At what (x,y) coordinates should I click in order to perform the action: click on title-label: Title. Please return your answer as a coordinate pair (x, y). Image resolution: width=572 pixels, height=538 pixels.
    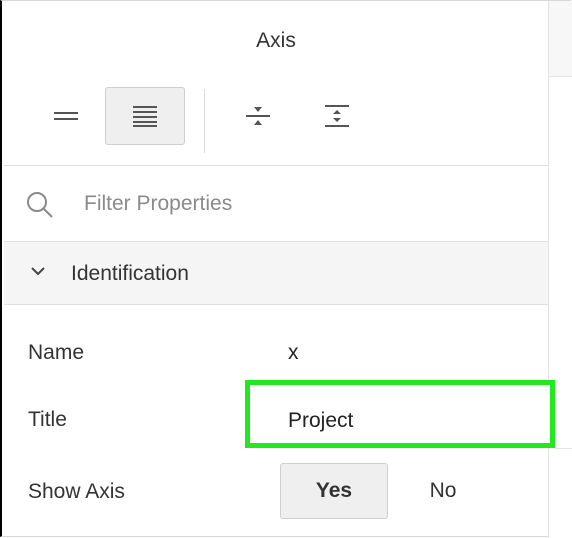
    Looking at the image, I should click on (47, 419).